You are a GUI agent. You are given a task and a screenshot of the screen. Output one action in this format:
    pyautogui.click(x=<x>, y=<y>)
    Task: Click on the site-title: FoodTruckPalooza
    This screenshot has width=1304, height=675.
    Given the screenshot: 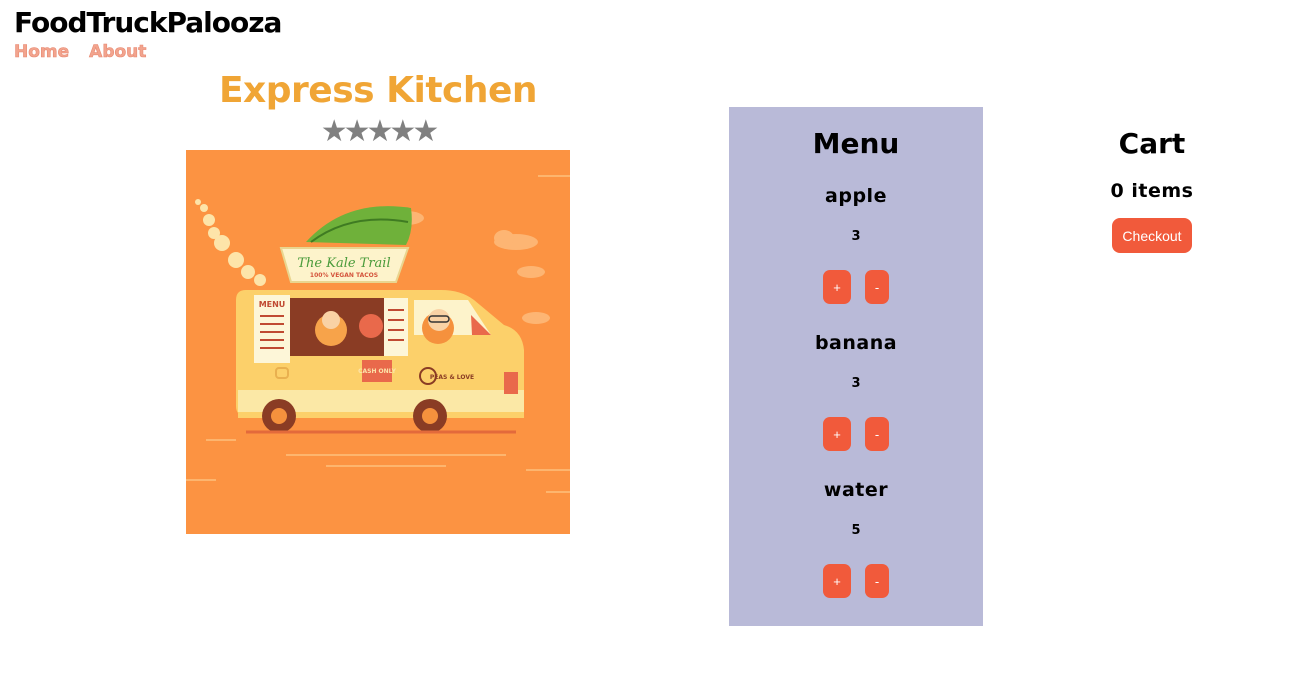 What is the action you would take?
    pyautogui.click(x=148, y=22)
    